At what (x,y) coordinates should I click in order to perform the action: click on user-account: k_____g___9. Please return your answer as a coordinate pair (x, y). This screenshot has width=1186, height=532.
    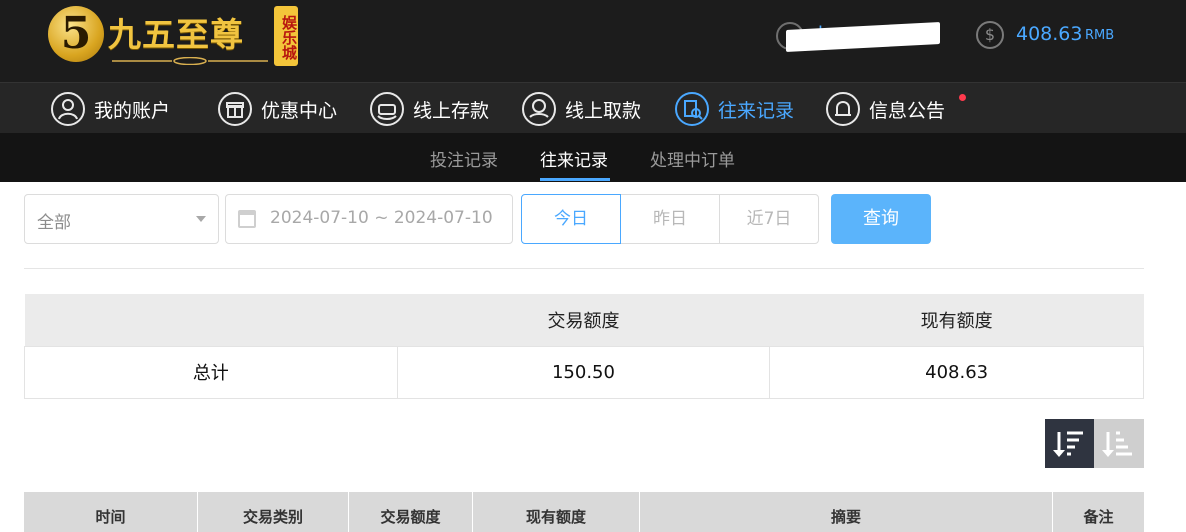
    Looking at the image, I should click on (860, 37).